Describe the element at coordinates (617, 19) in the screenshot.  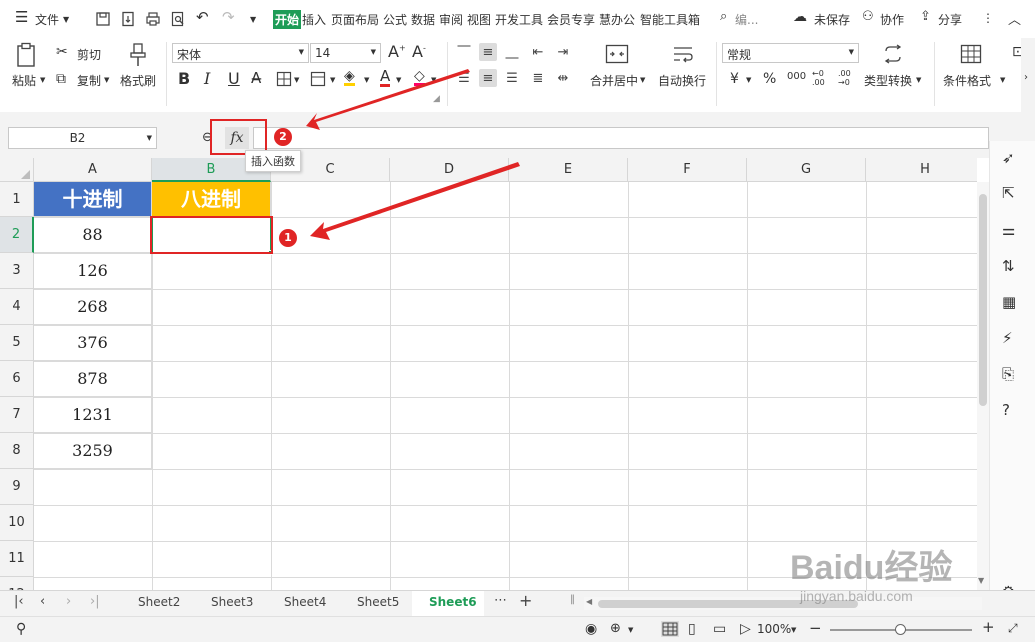
I see `tab-huibangong: 慧办公` at that location.